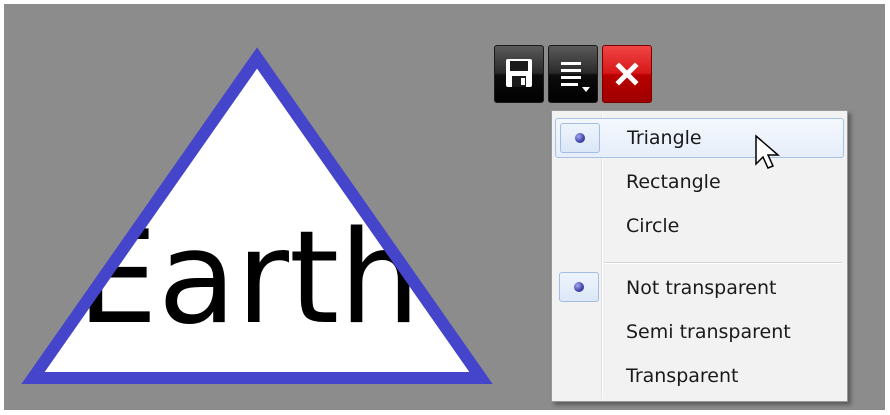 Image resolution: width=890 pixels, height=415 pixels. I want to click on menu-item-circle: Circle, so click(699, 226).